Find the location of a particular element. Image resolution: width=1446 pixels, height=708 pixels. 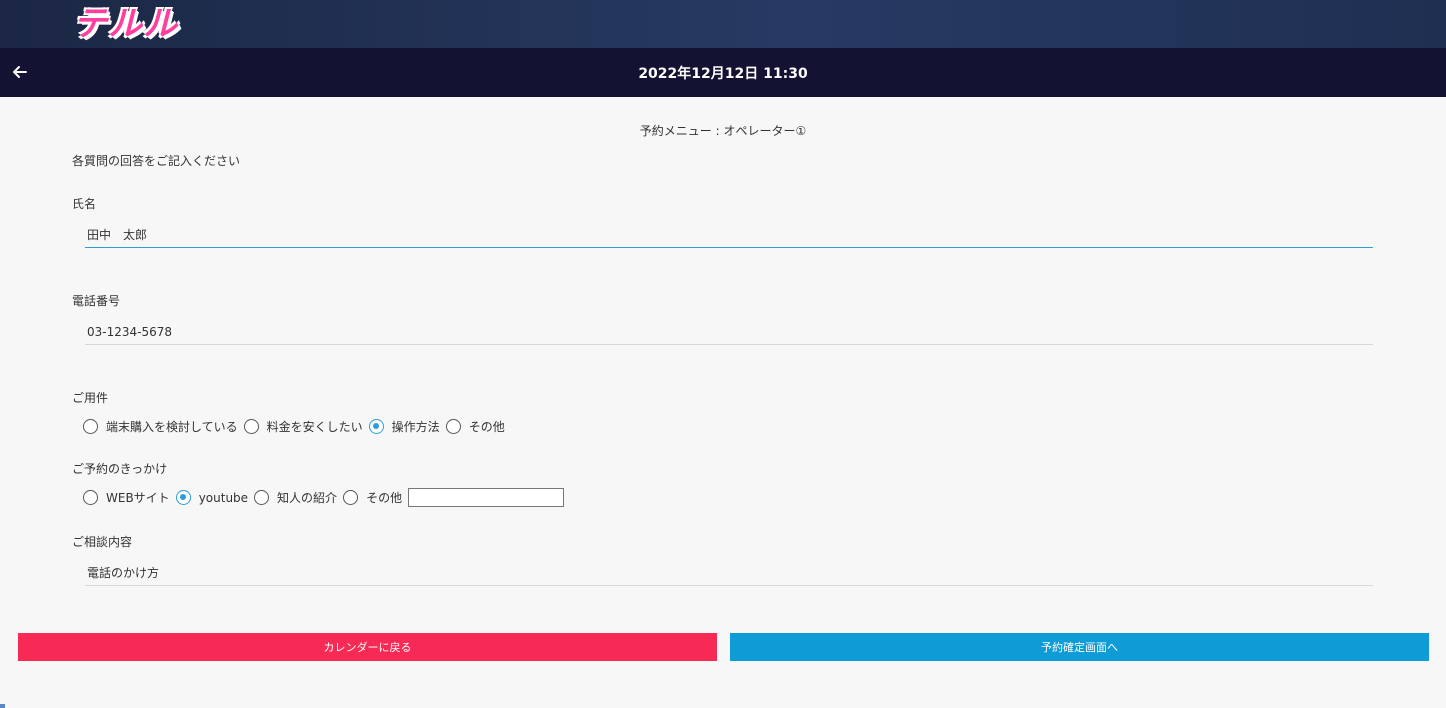

purpose-option: 料金を安くしたい is located at coordinates (303, 426).